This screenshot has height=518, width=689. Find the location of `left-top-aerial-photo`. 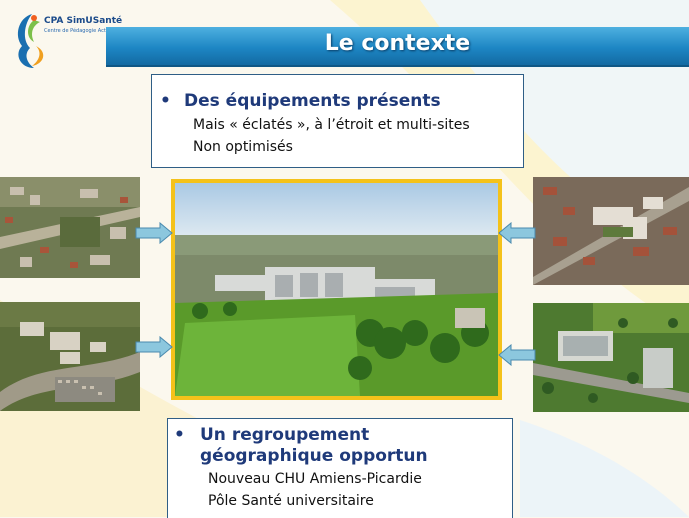

left-top-aerial-photo is located at coordinates (70, 227).